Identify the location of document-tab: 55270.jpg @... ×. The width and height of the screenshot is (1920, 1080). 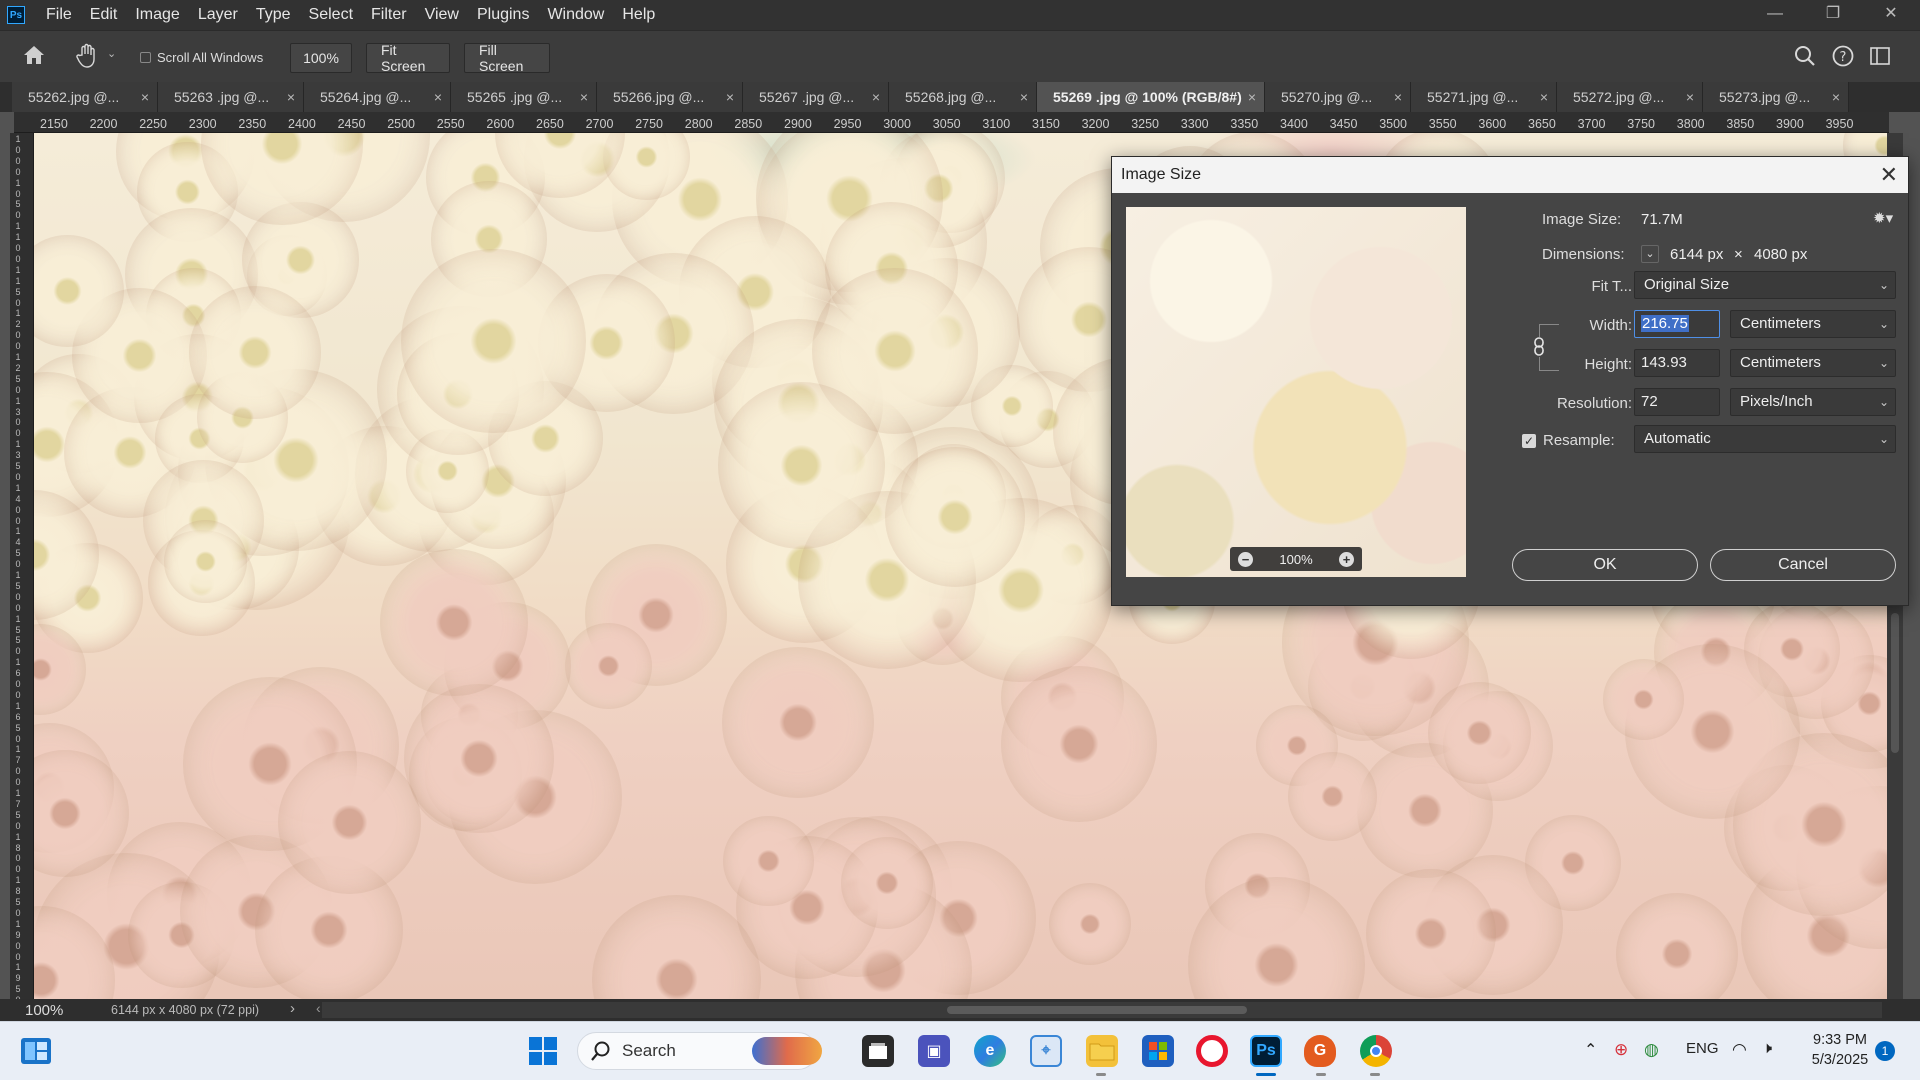
(1338, 97).